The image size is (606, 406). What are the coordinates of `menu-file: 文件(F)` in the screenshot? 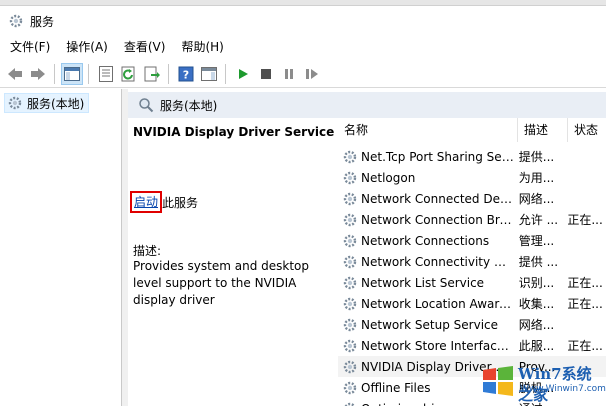 It's located at (30, 47).